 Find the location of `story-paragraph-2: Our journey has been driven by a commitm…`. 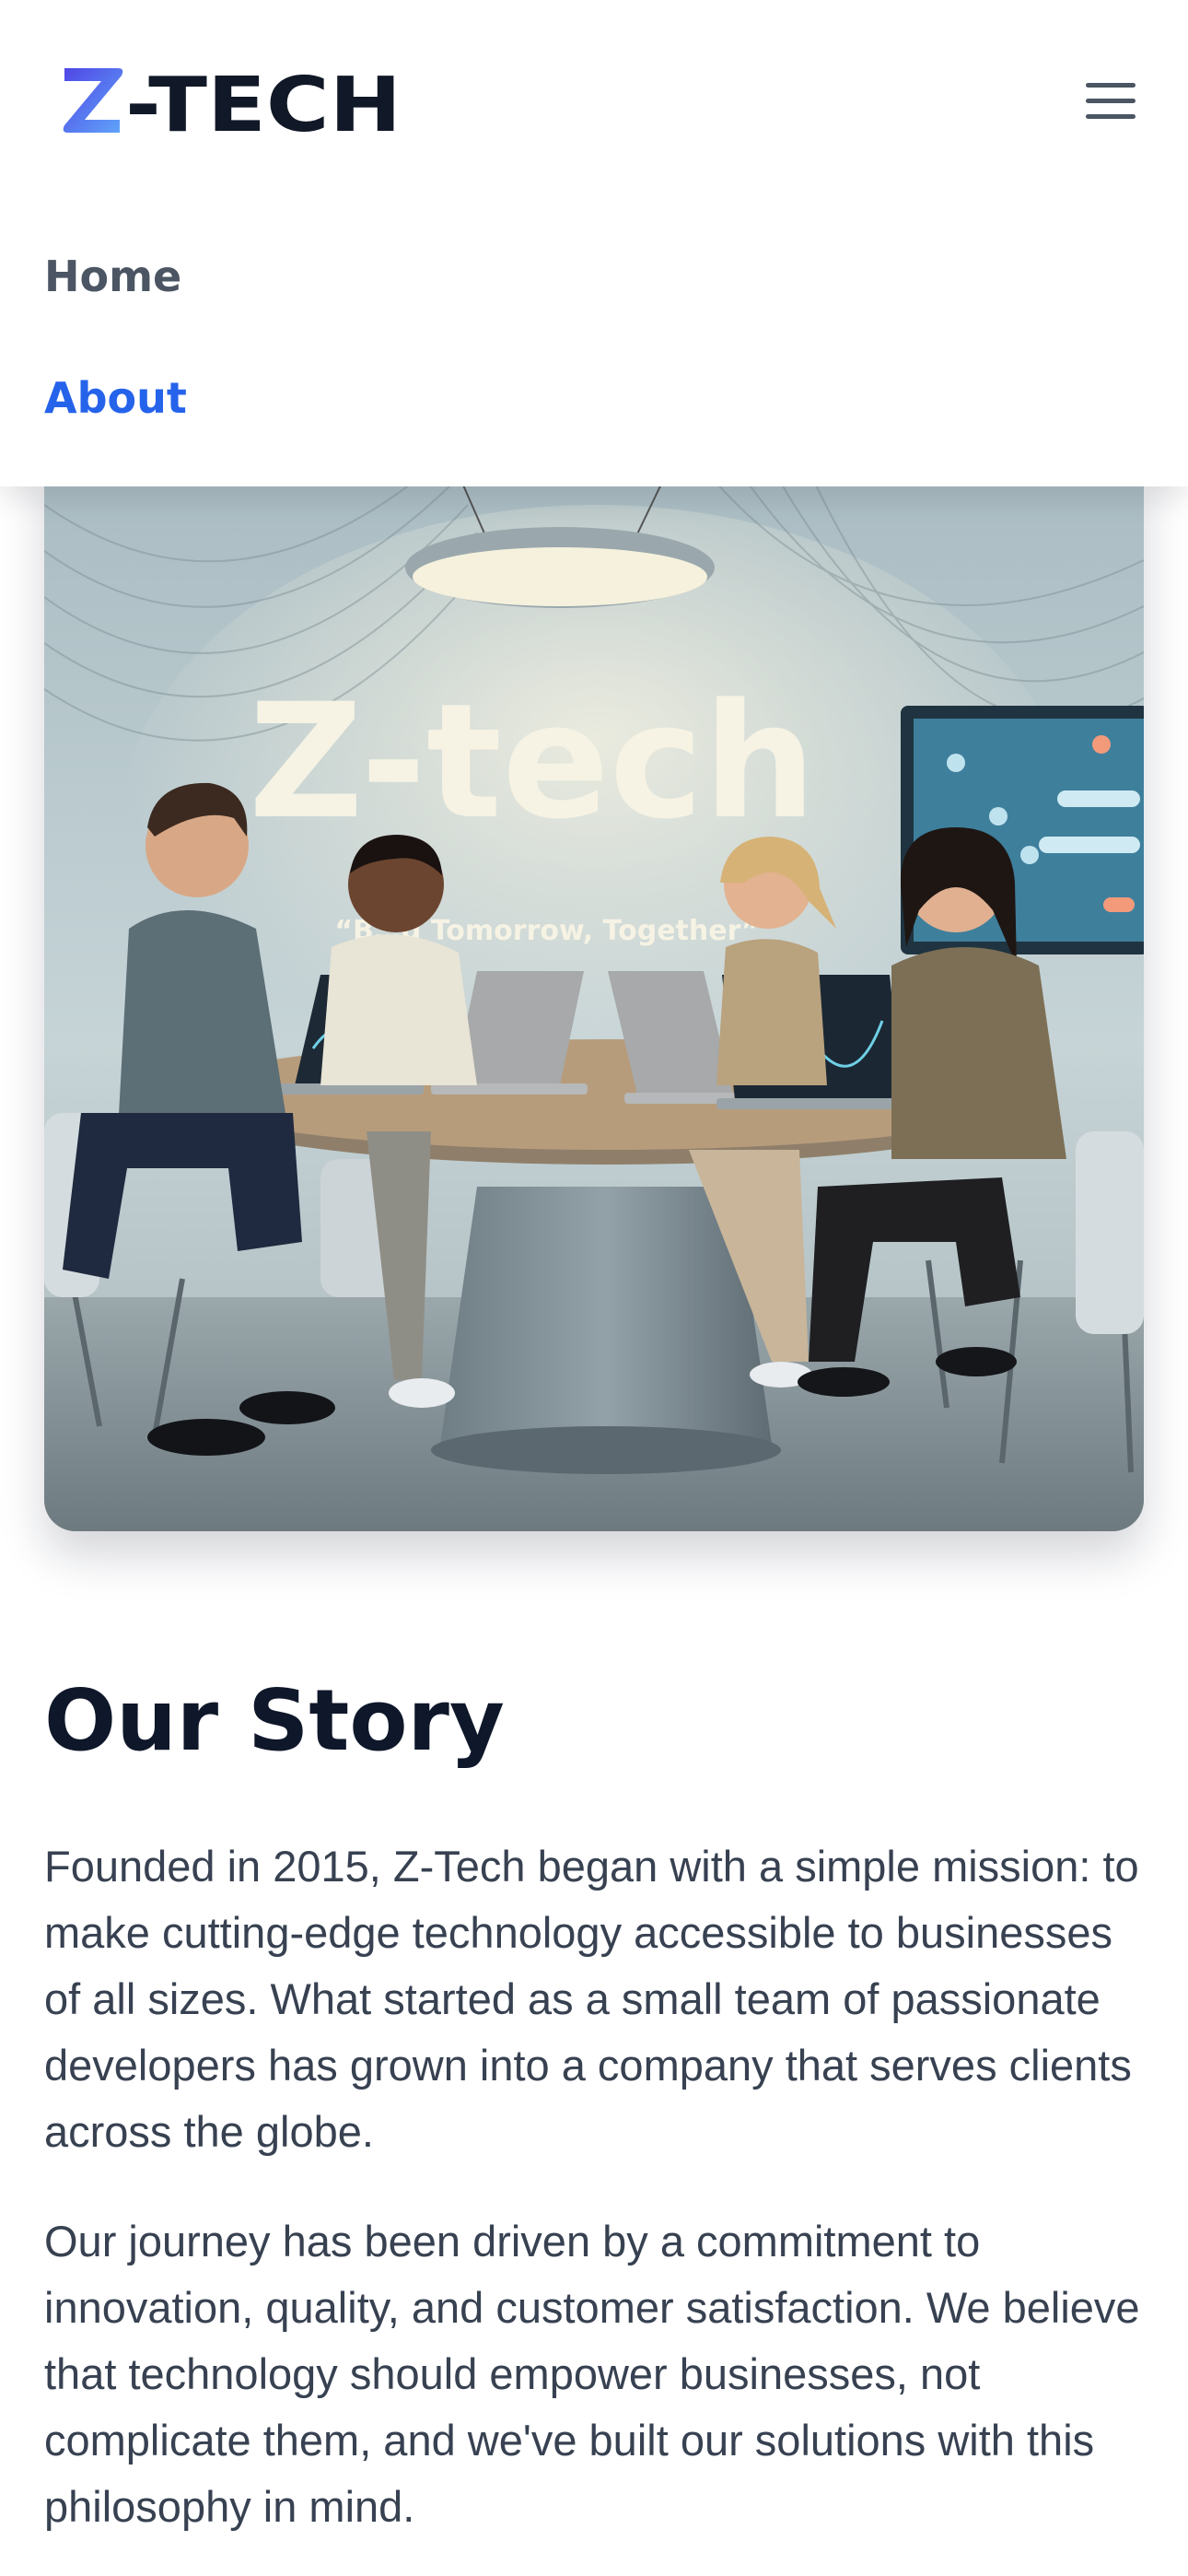

story-paragraph-2: Our journey has been driven by a commitm… is located at coordinates (592, 2374).